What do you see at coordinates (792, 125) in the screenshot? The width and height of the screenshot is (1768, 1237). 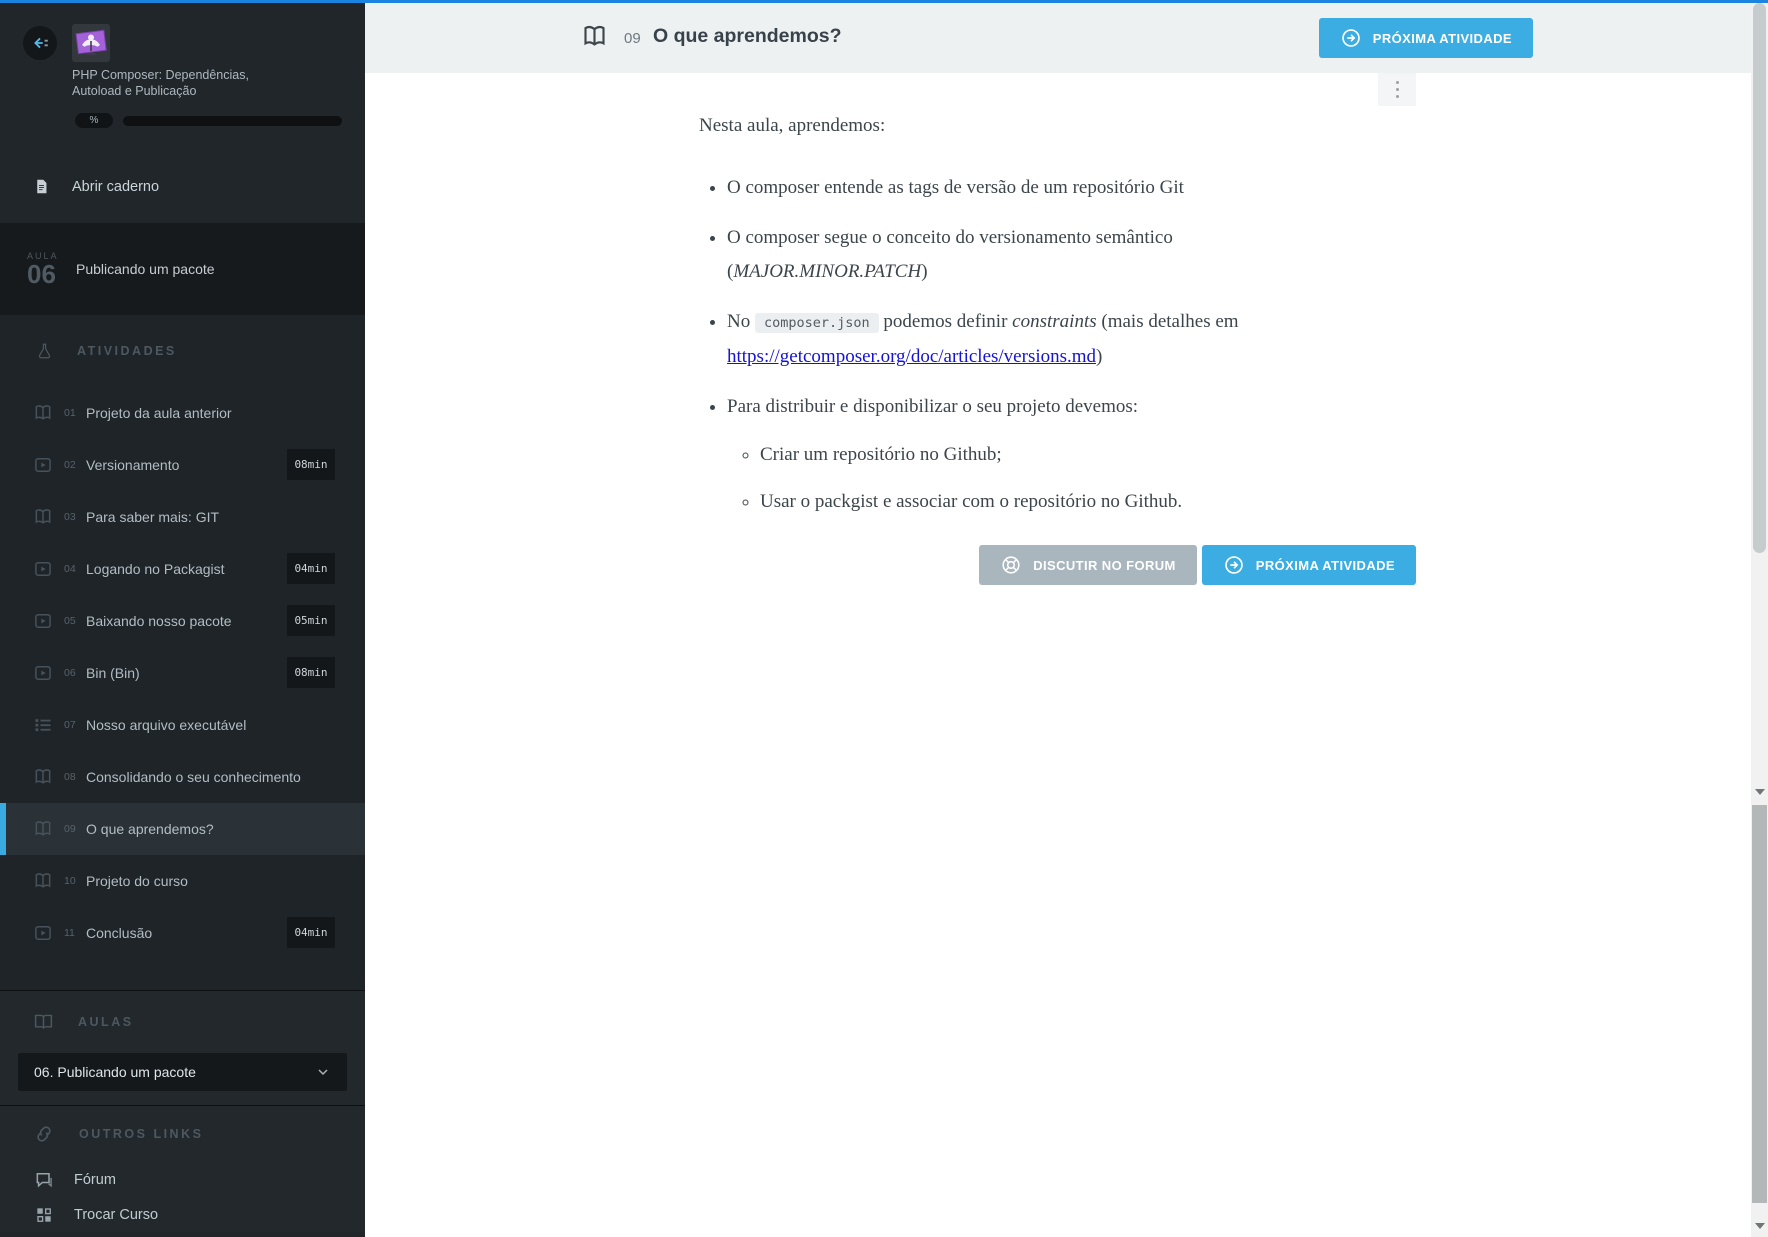 I see `content-intro: Nesta aula, aprendemos:` at bounding box center [792, 125].